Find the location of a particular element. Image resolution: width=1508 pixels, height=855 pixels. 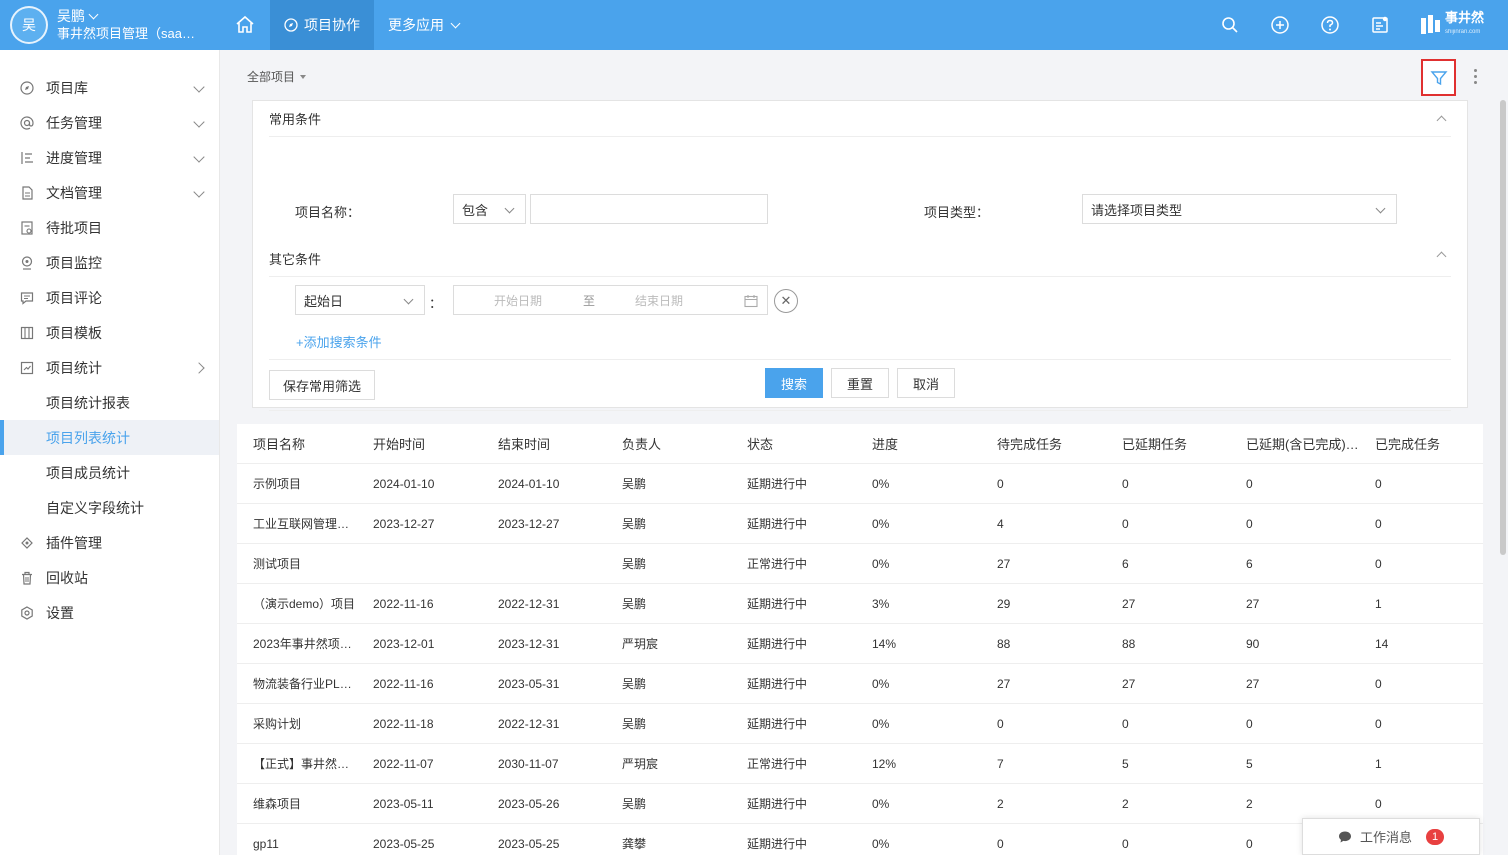

common-conditions-header: 常用条件 is located at coordinates (860, 119).